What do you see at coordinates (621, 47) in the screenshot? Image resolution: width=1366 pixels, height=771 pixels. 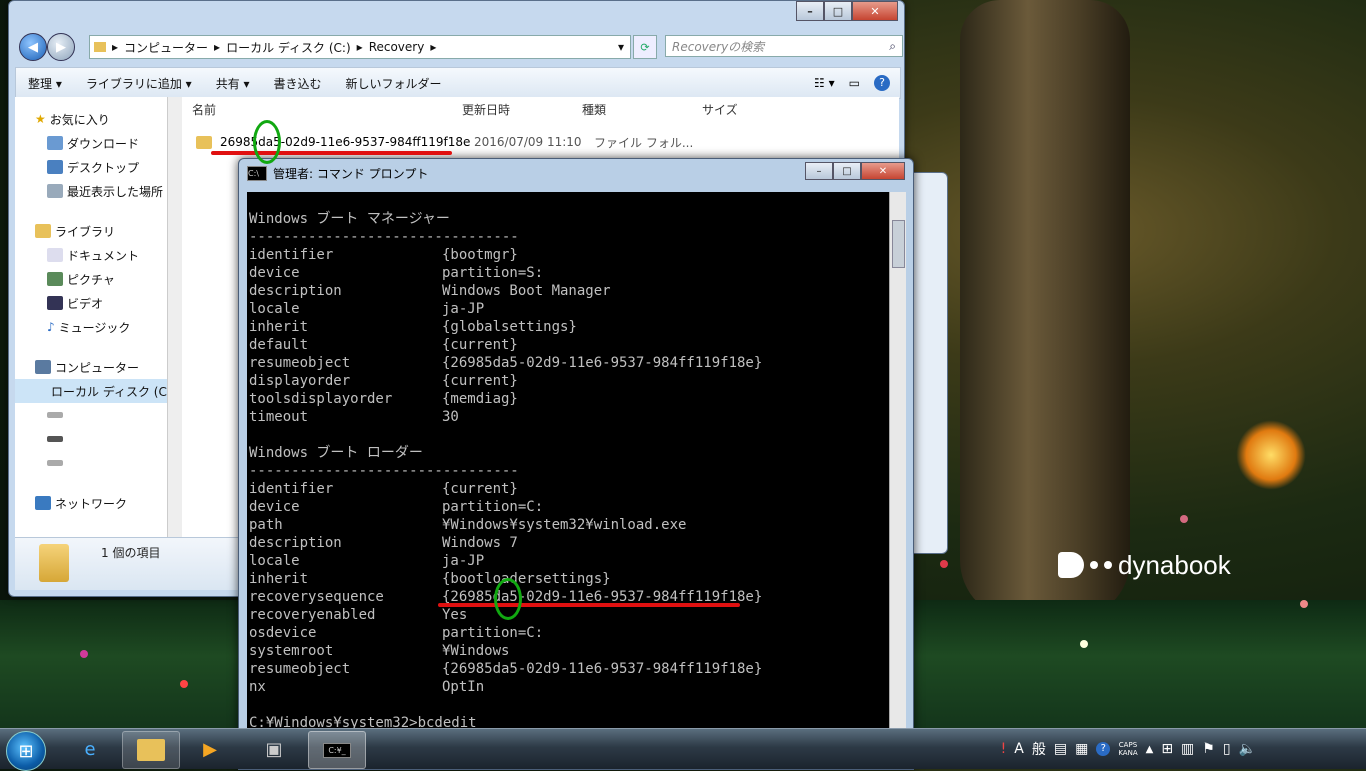 I see `chevron-down-icon: ▾` at bounding box center [621, 47].